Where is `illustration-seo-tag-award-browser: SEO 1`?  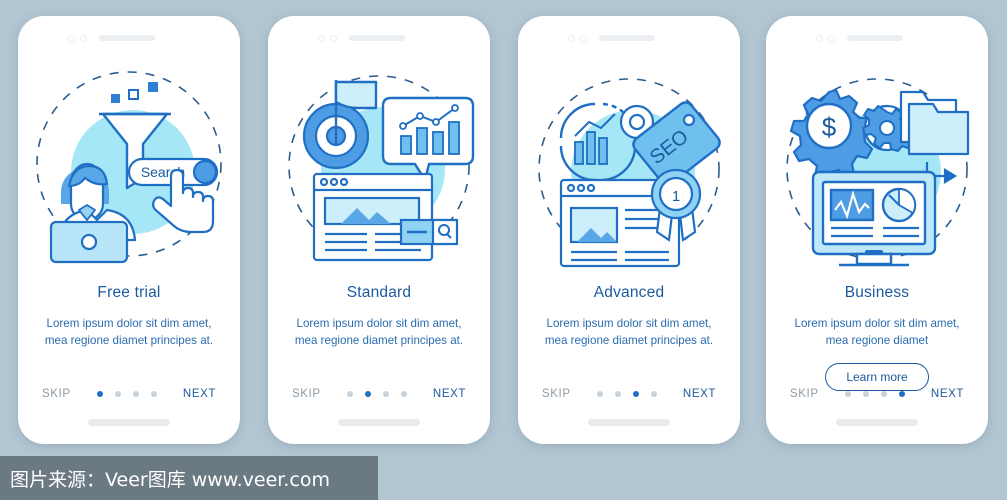 illustration-seo-tag-award-browser: SEO 1 is located at coordinates (629, 171).